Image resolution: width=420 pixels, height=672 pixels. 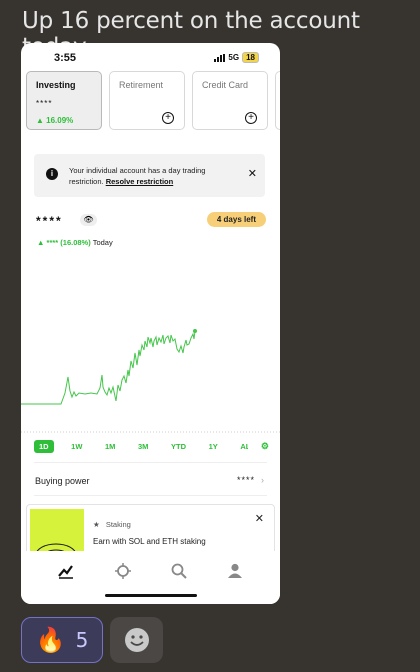 I want to click on add-reaction-icon, so click(x=136, y=640).